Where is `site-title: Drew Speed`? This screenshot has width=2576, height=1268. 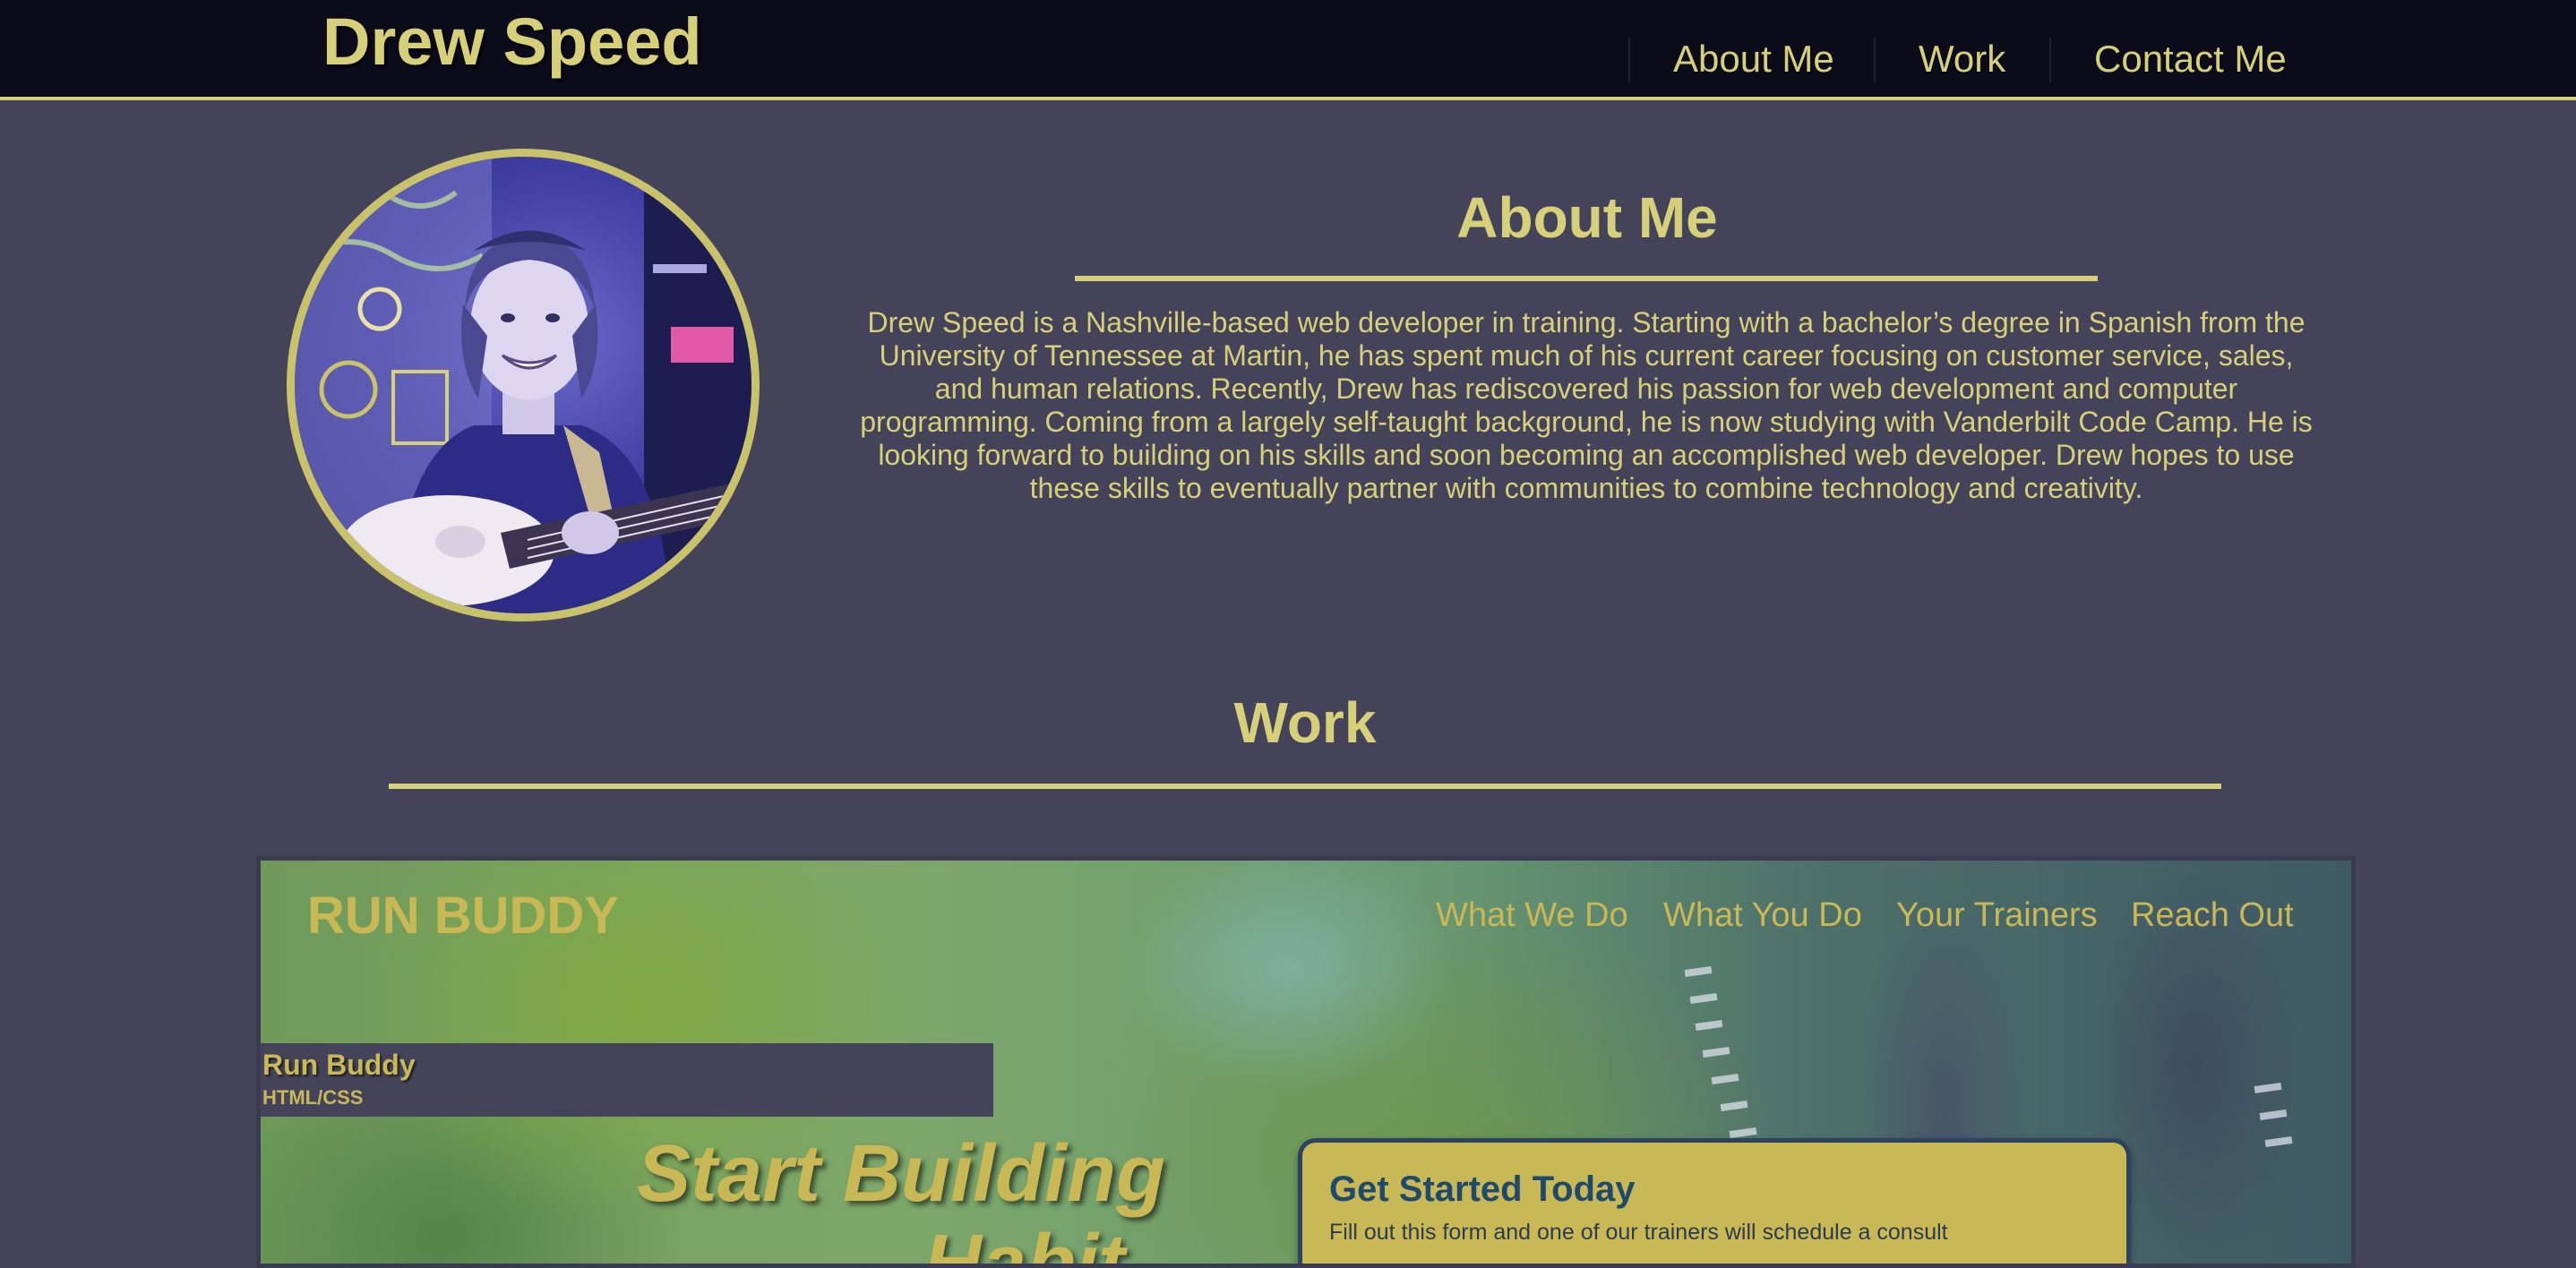
site-title: Drew Speed is located at coordinates (512, 42).